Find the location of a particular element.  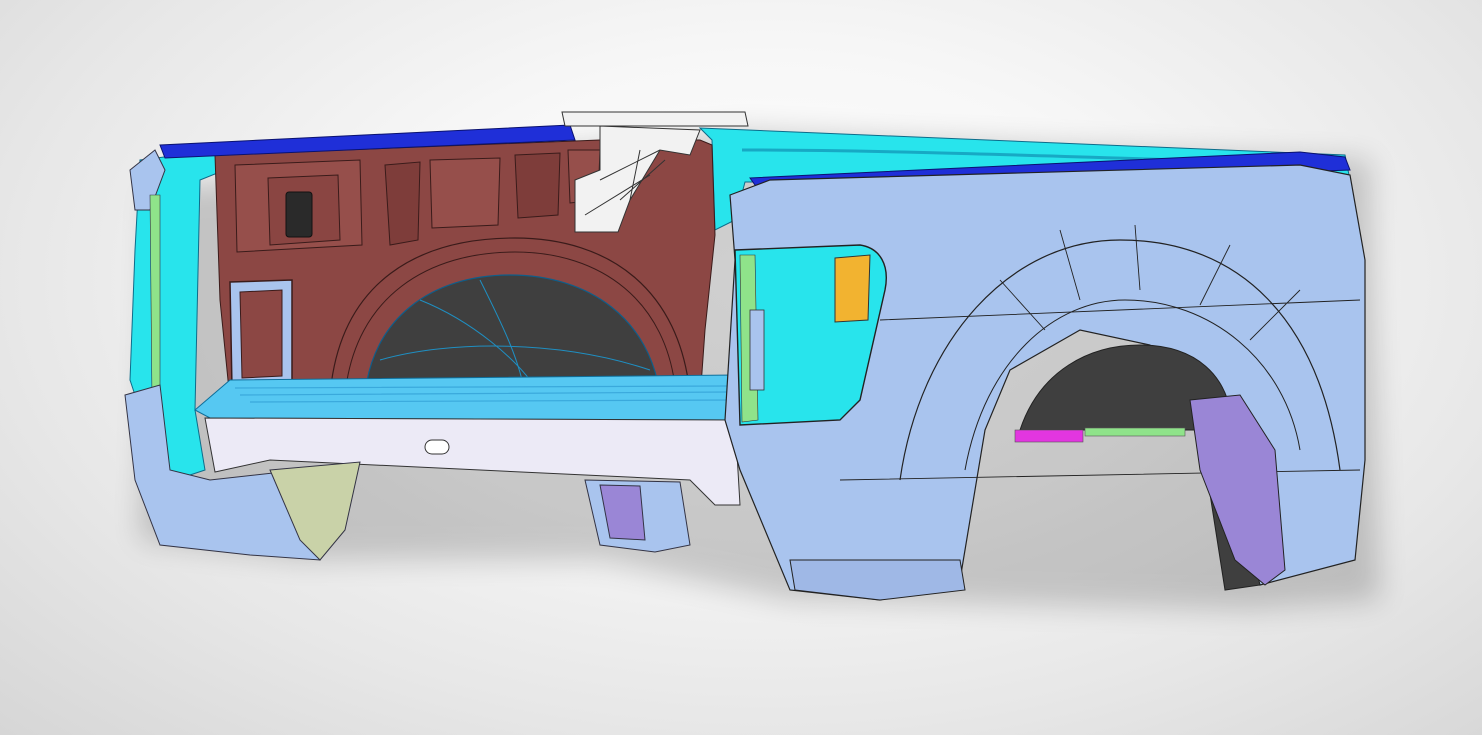

latch-bracket is located at coordinates (852, 288).